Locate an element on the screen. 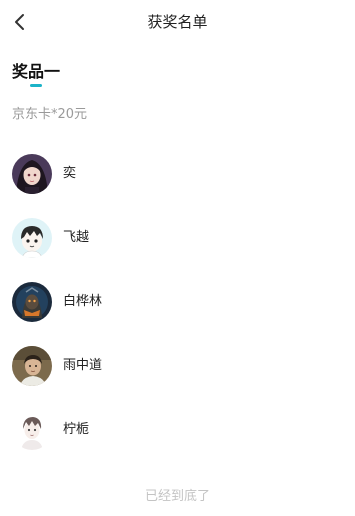  winner-name: 白桦林 is located at coordinates (83, 301).